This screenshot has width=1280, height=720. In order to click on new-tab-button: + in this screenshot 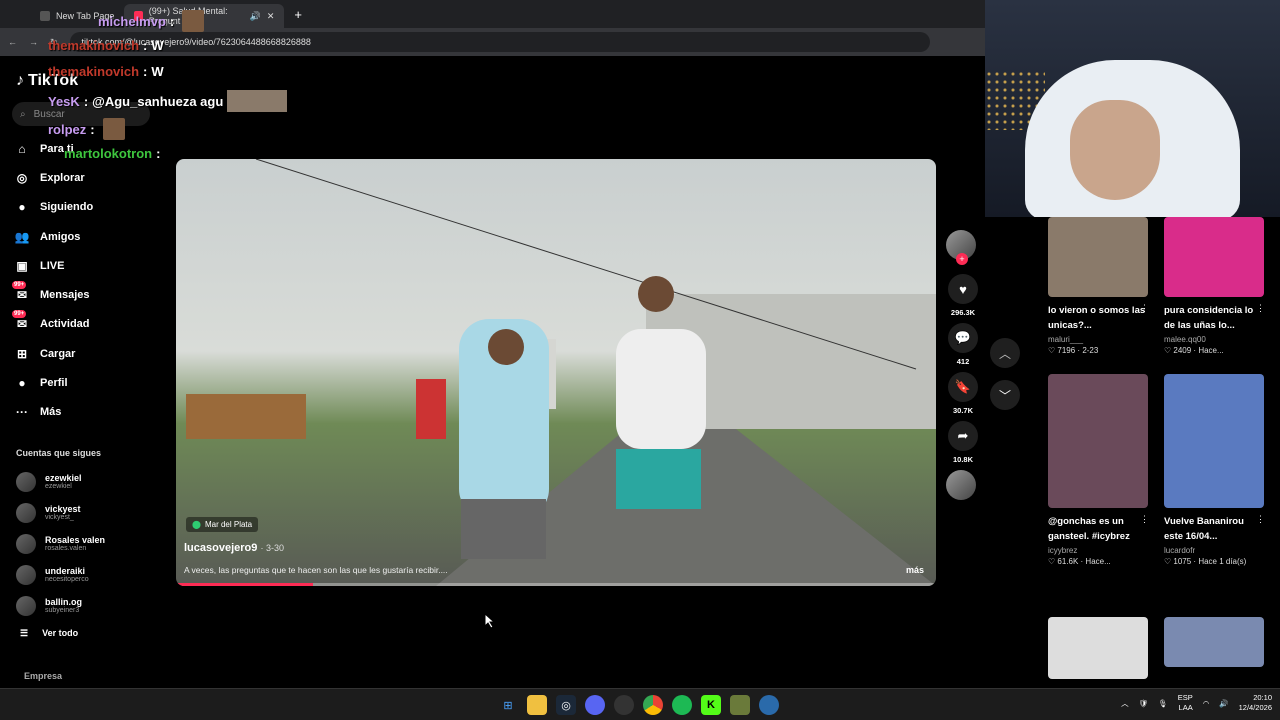, I will do `click(298, 14)`.